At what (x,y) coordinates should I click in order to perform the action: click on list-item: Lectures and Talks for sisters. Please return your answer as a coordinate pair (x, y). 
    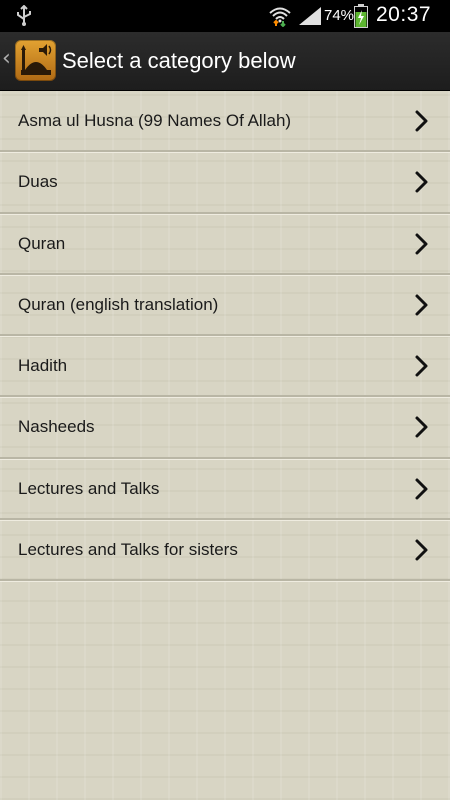
    Looking at the image, I should click on (225, 551).